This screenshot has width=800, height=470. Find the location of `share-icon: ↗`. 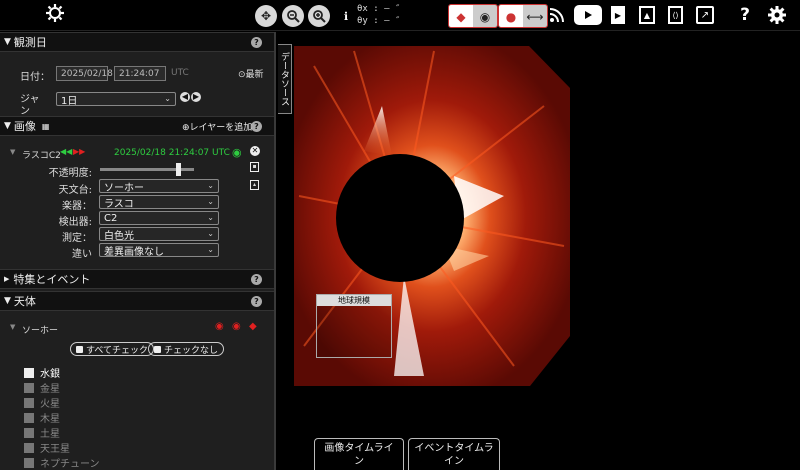

share-icon: ↗ is located at coordinates (705, 15).